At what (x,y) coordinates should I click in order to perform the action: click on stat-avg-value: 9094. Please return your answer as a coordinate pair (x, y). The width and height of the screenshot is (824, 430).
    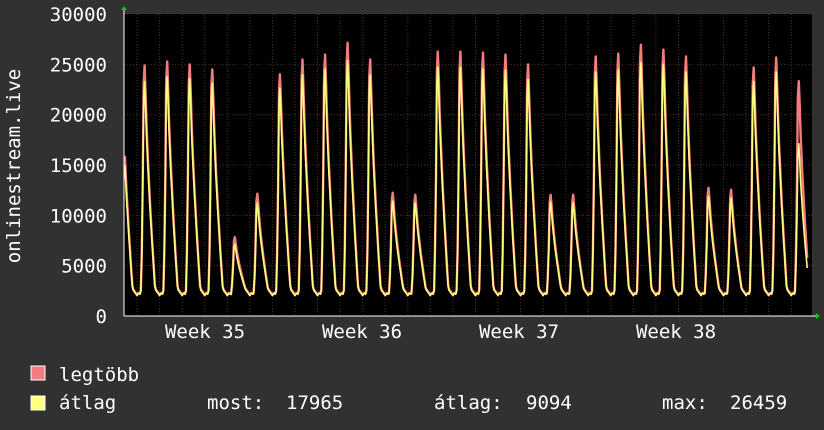
    Looking at the image, I should click on (549, 403).